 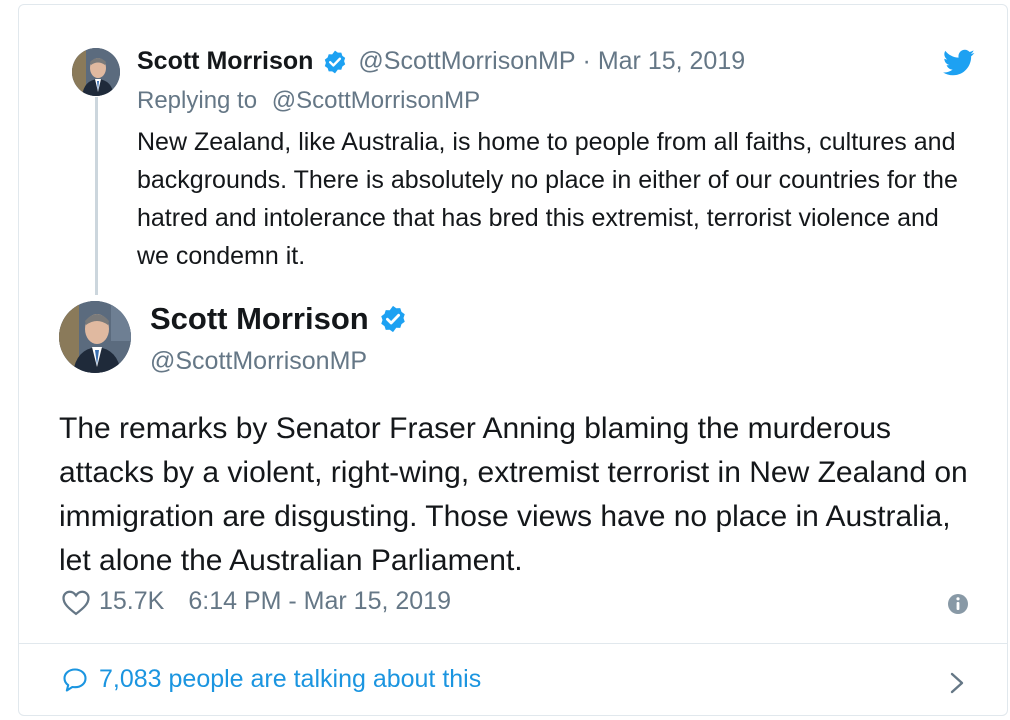 What do you see at coordinates (376, 100) in the screenshot?
I see `replying-to-handle-link: @ScottMorrisonMP` at bounding box center [376, 100].